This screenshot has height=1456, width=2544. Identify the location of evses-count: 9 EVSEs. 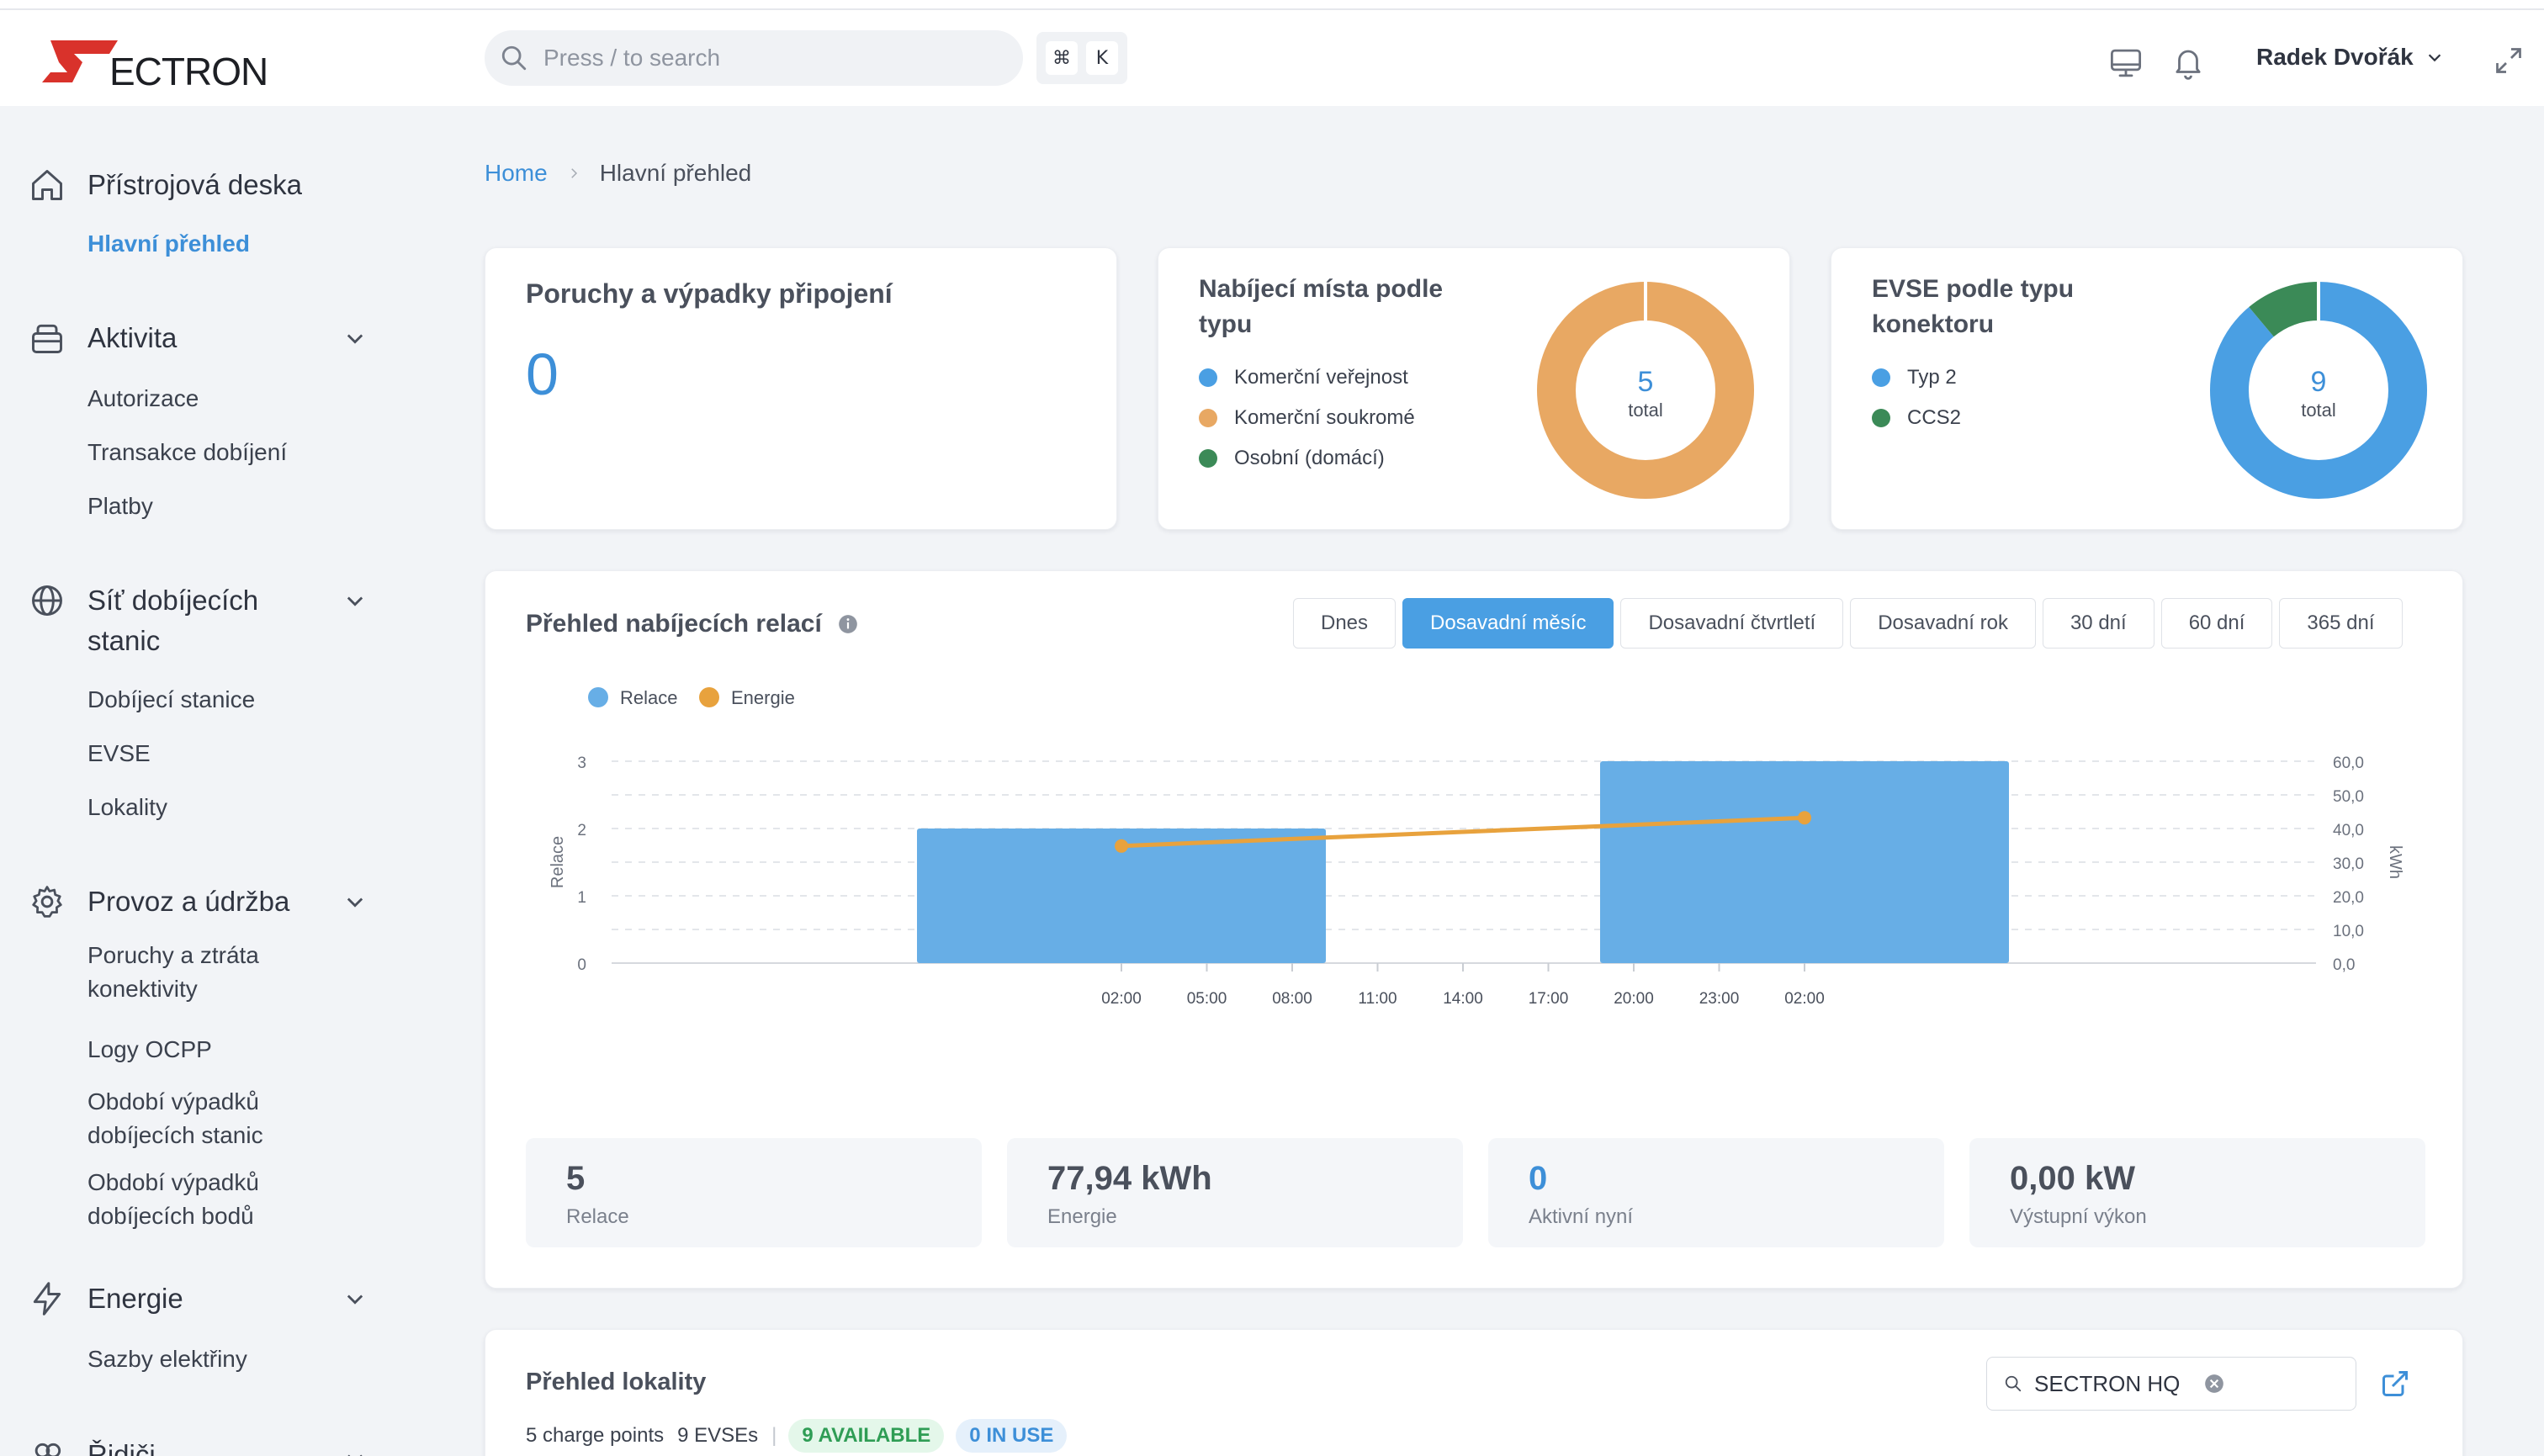
(718, 1435).